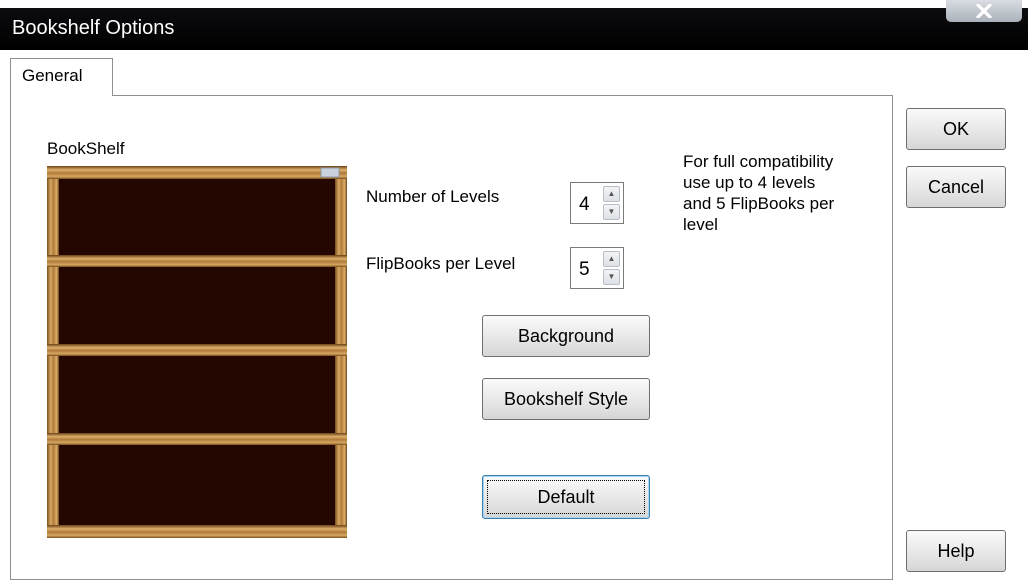 This screenshot has width=1028, height=587. What do you see at coordinates (330, 172) in the screenshot?
I see `shelf-corner-icon` at bounding box center [330, 172].